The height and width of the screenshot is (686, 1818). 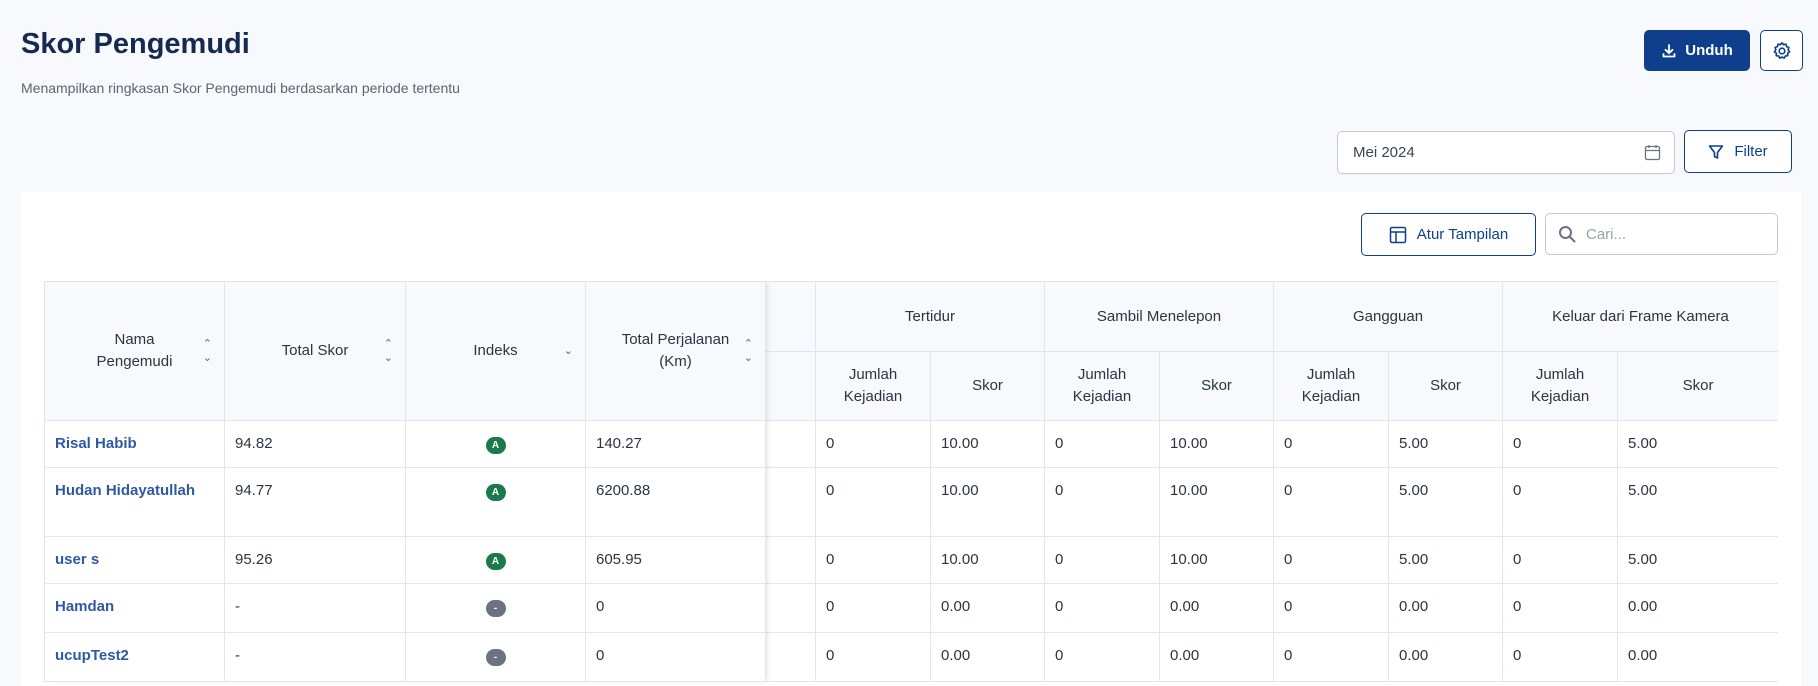 I want to click on table-row: user s 95.26 A 605.95, so click(x=405, y=560).